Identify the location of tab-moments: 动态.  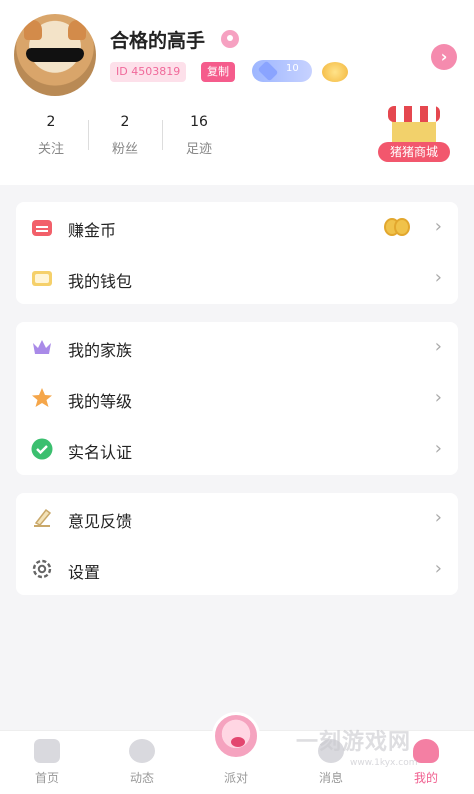
(142, 762).